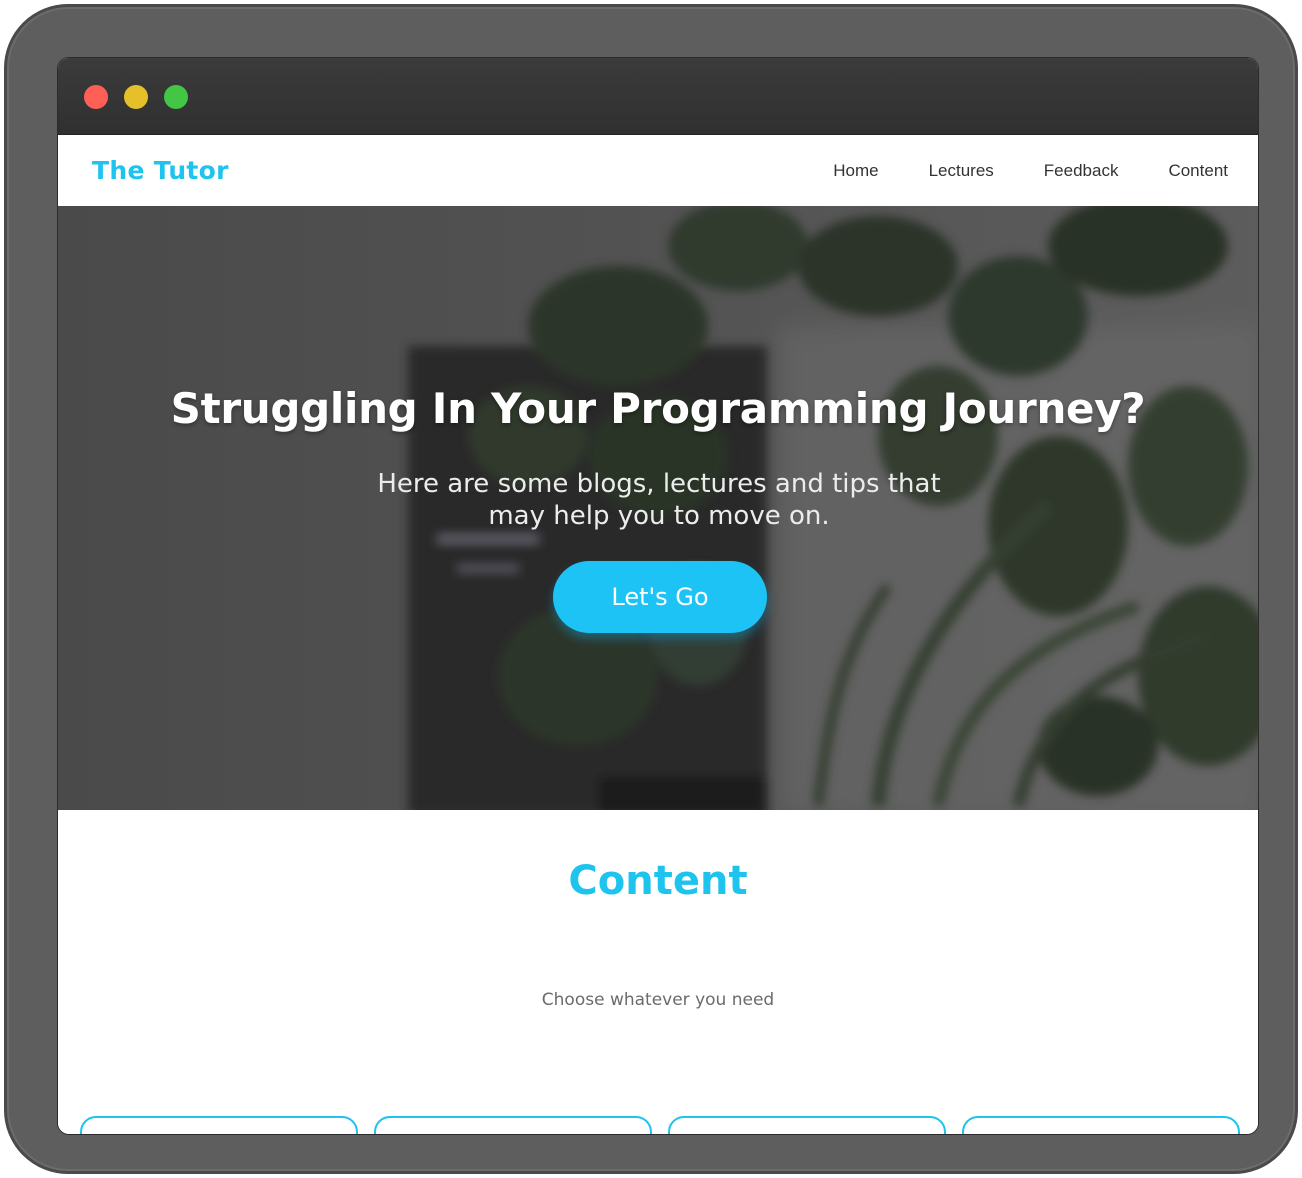 This screenshot has width=1302, height=1178. What do you see at coordinates (658, 1000) in the screenshot?
I see `content-subtitle: Choose whatever you need` at bounding box center [658, 1000].